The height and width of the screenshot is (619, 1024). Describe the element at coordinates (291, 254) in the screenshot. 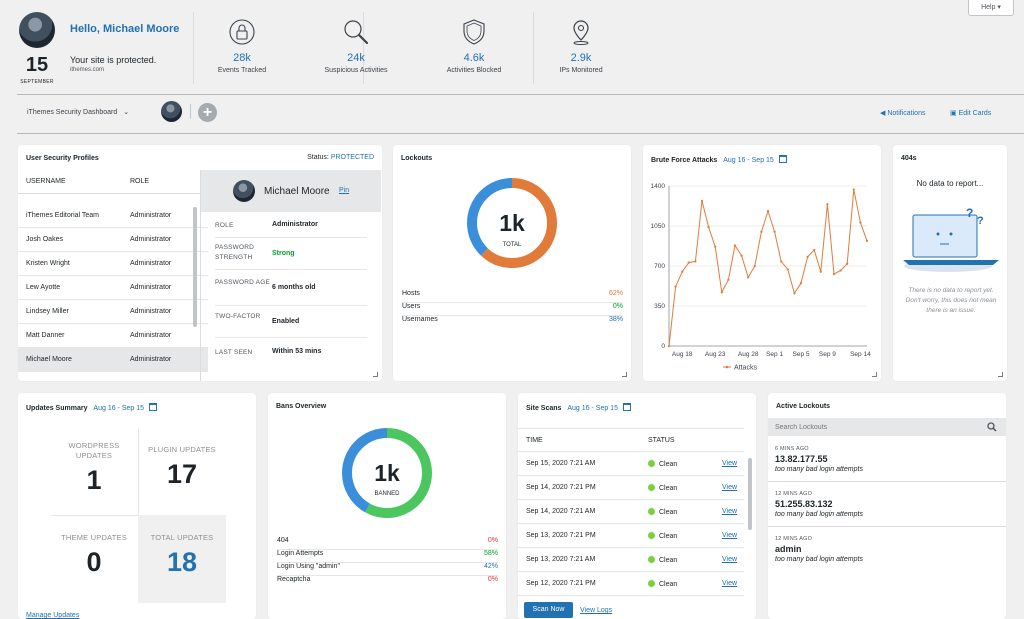

I see `detail-row-password-strength: PASSWORD STRENGTH Strong` at that location.